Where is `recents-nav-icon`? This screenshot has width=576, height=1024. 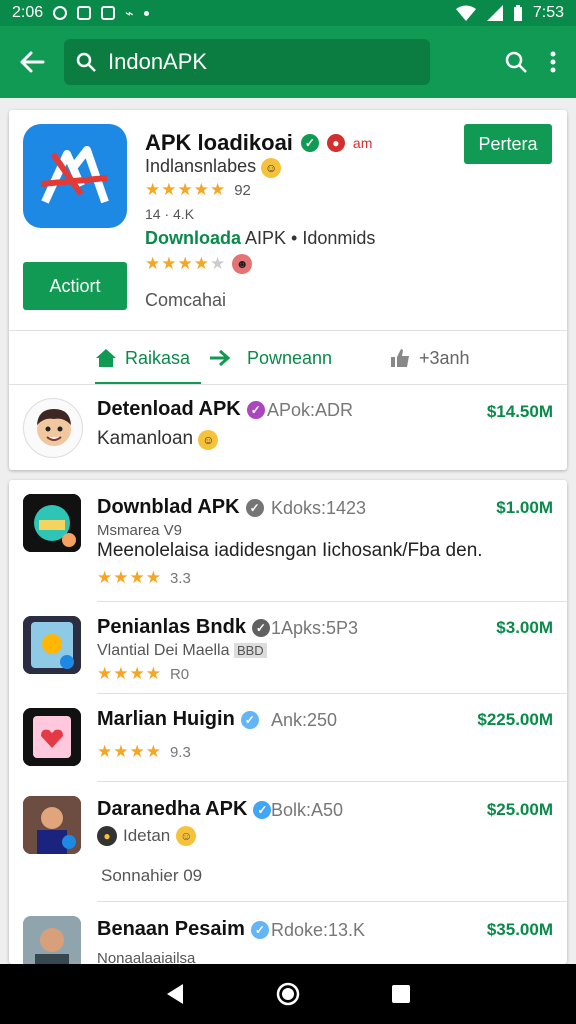 recents-nav-icon is located at coordinates (401, 994).